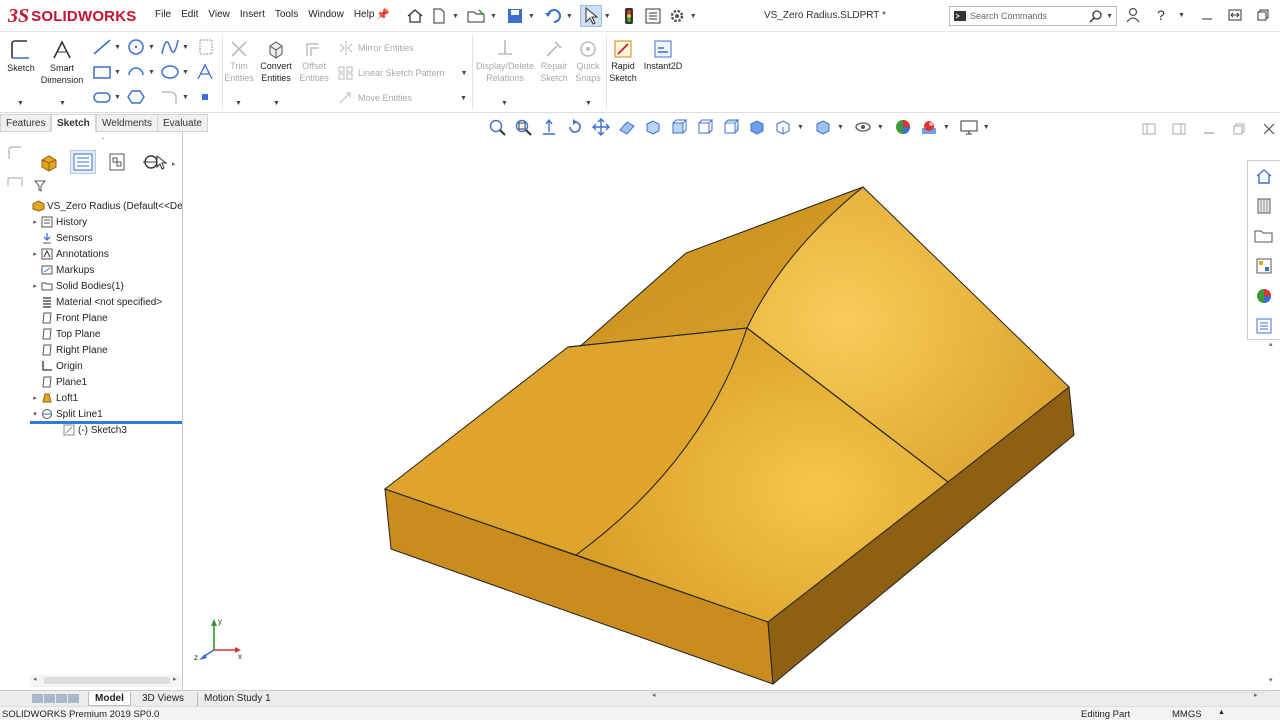 This screenshot has height=720, width=1280. What do you see at coordinates (1207, 15) in the screenshot?
I see `minimize-icon` at bounding box center [1207, 15].